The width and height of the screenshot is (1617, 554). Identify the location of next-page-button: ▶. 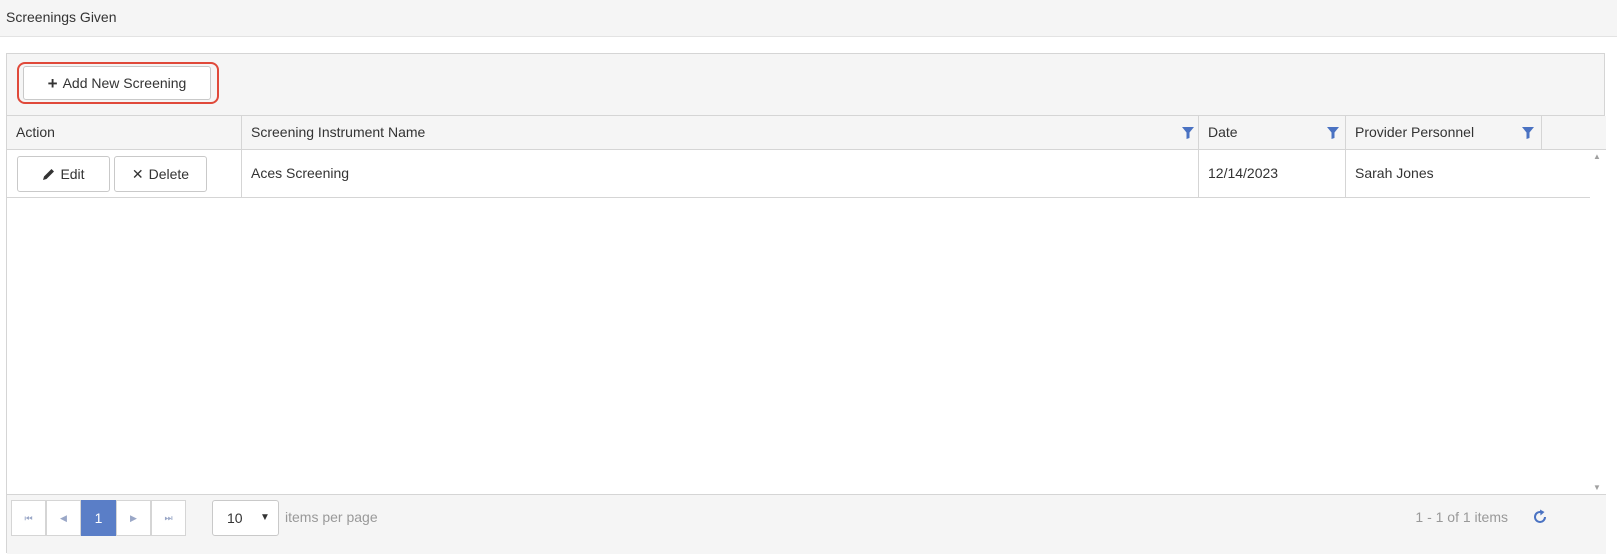
(133, 518).